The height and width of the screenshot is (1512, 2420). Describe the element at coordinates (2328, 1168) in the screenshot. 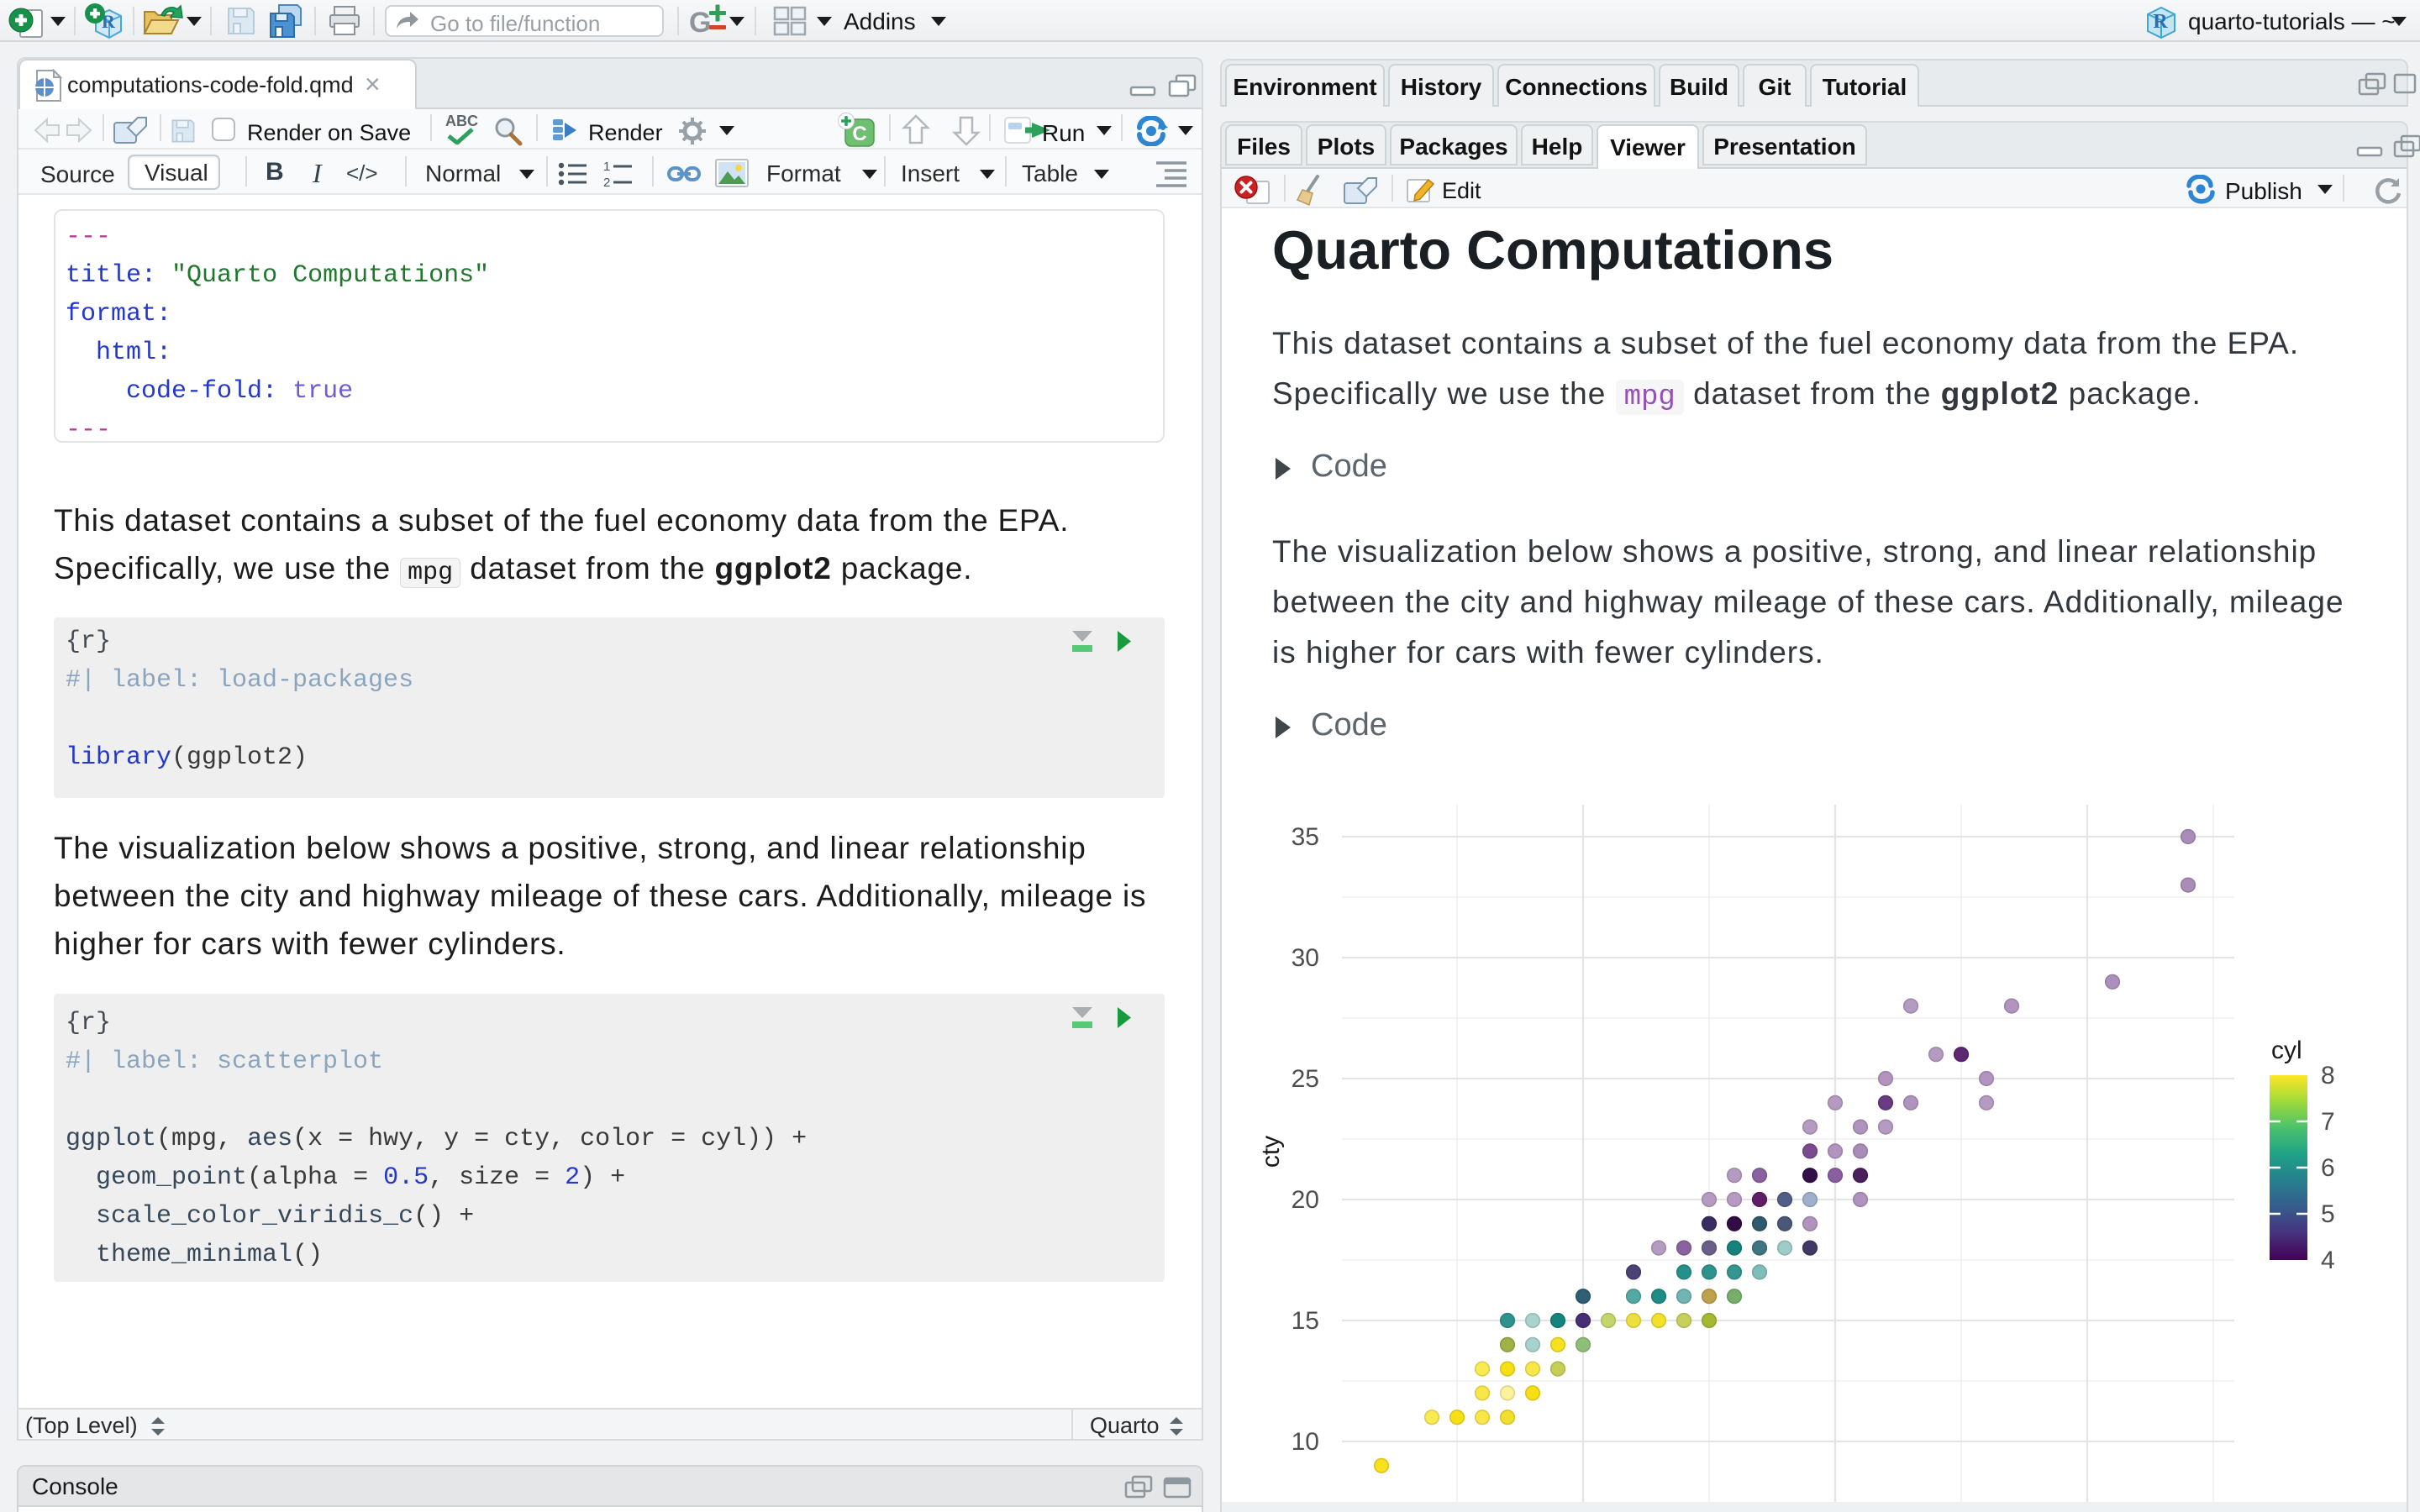

I see `svg-text: 6` at that location.